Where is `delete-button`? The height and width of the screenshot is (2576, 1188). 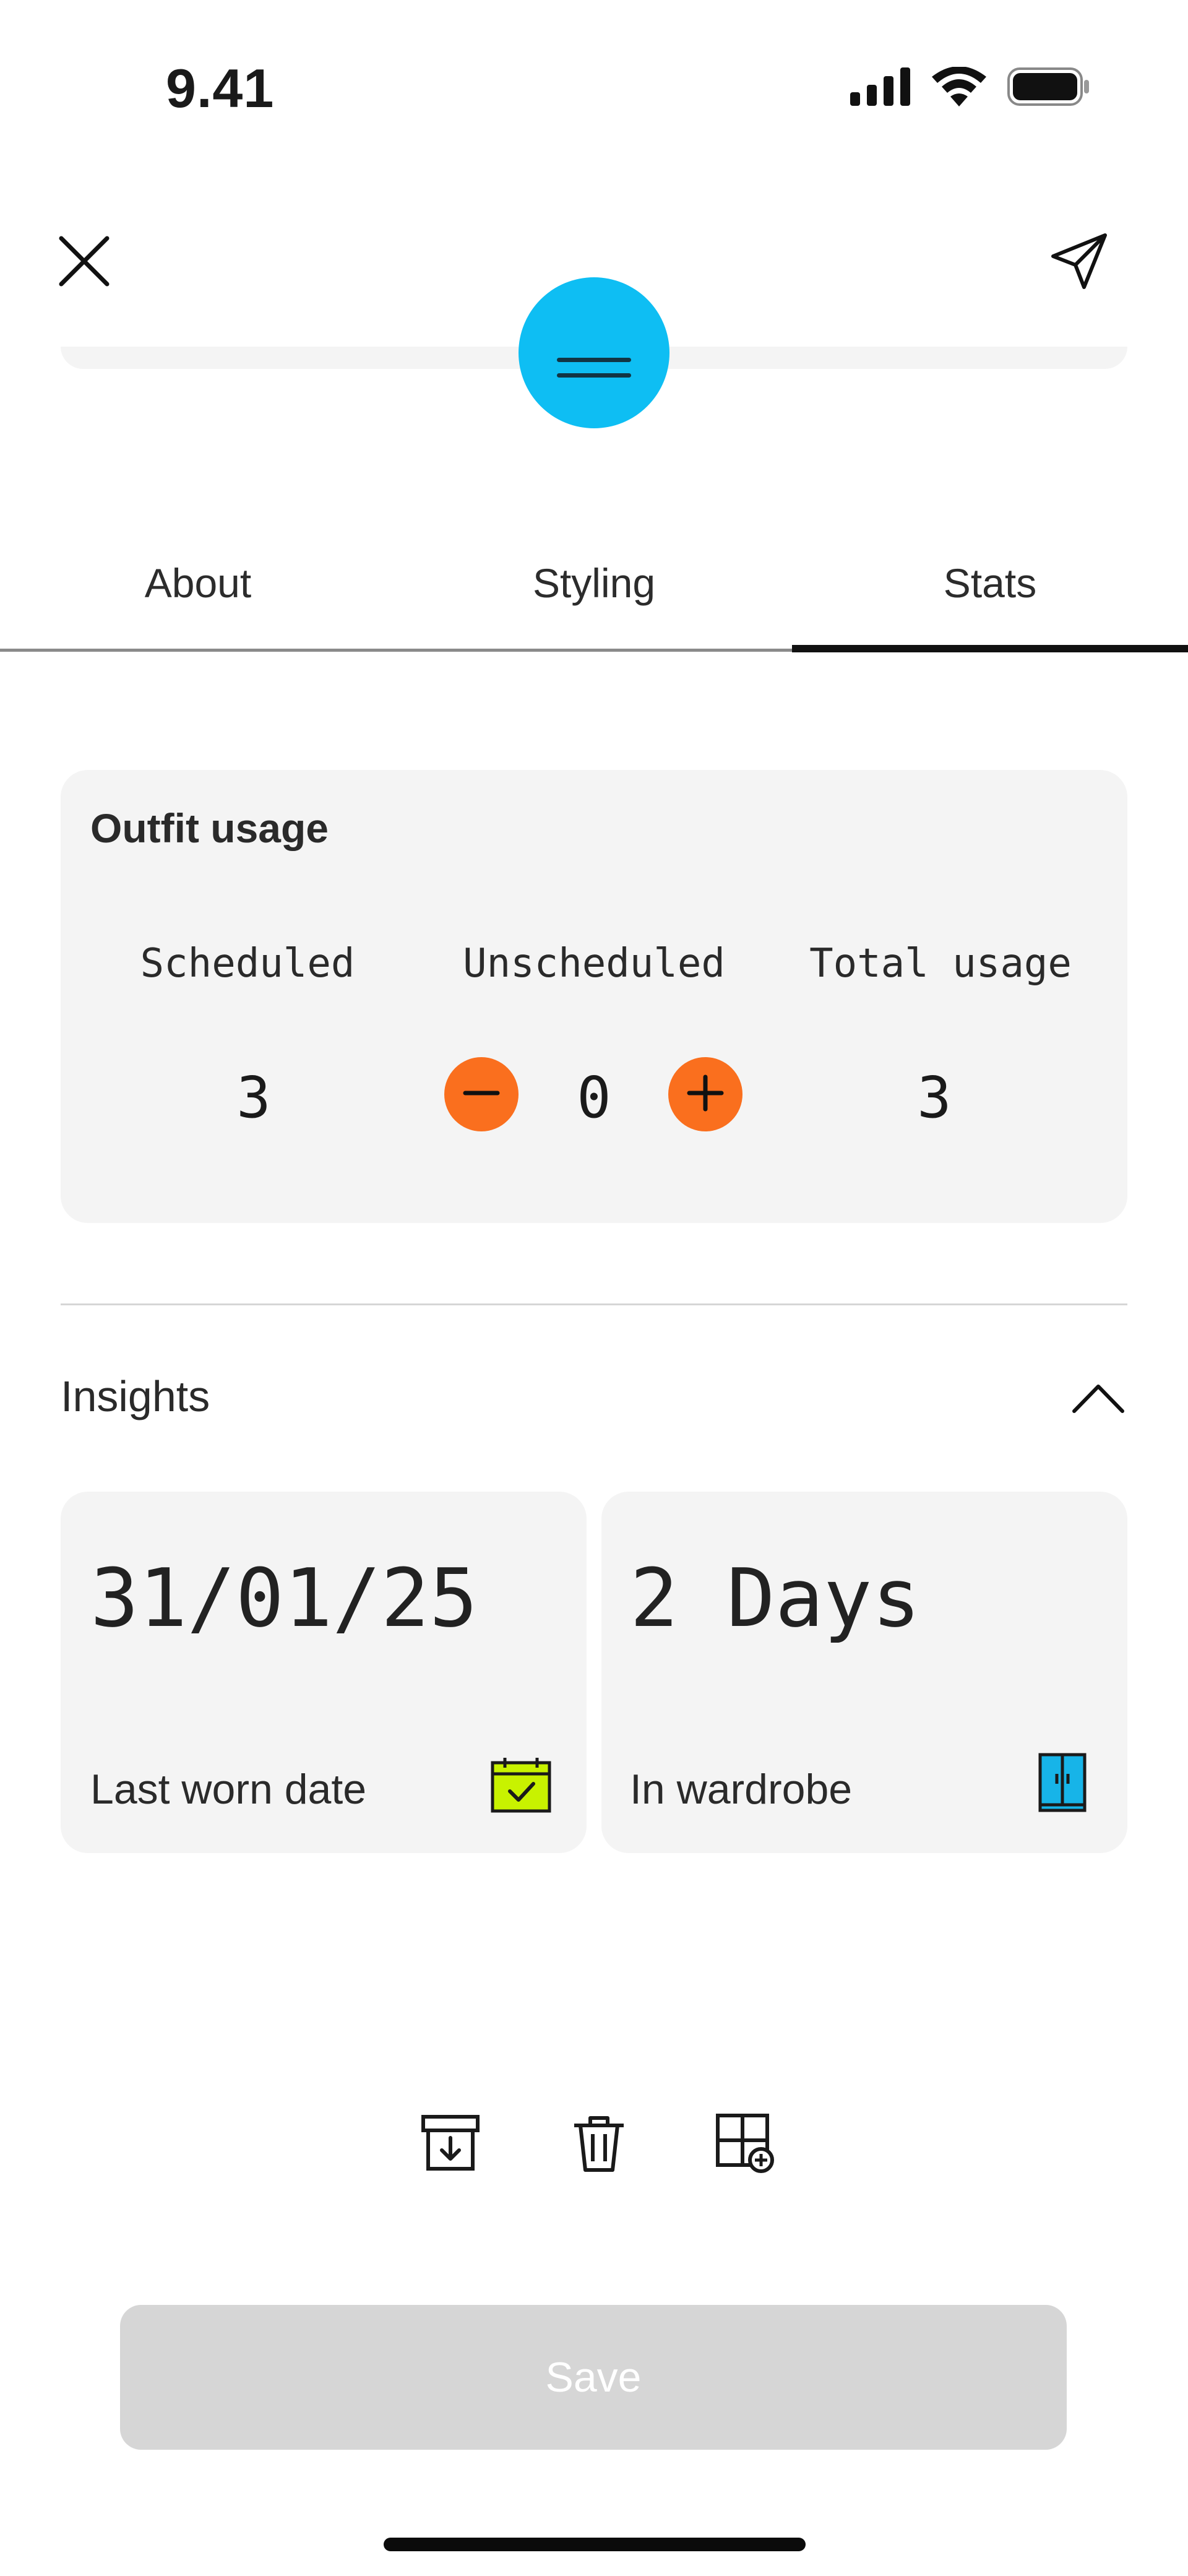
delete-button is located at coordinates (599, 2144).